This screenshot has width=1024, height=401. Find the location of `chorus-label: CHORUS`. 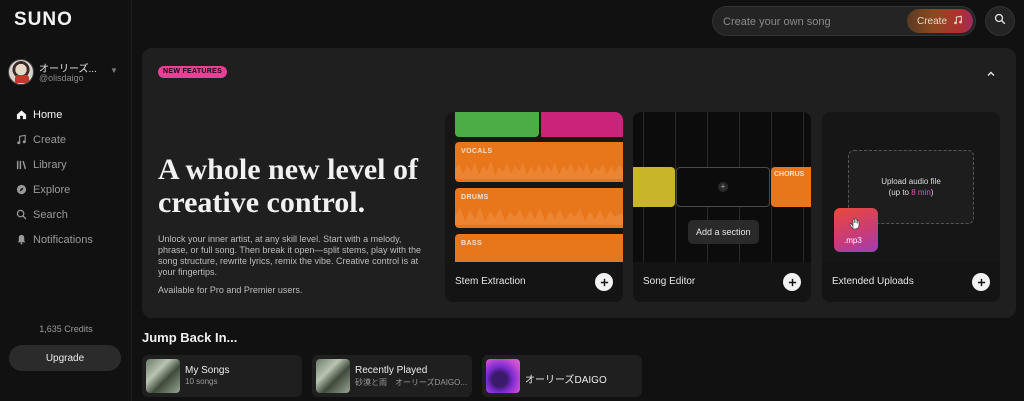

chorus-label: CHORUS is located at coordinates (789, 174).